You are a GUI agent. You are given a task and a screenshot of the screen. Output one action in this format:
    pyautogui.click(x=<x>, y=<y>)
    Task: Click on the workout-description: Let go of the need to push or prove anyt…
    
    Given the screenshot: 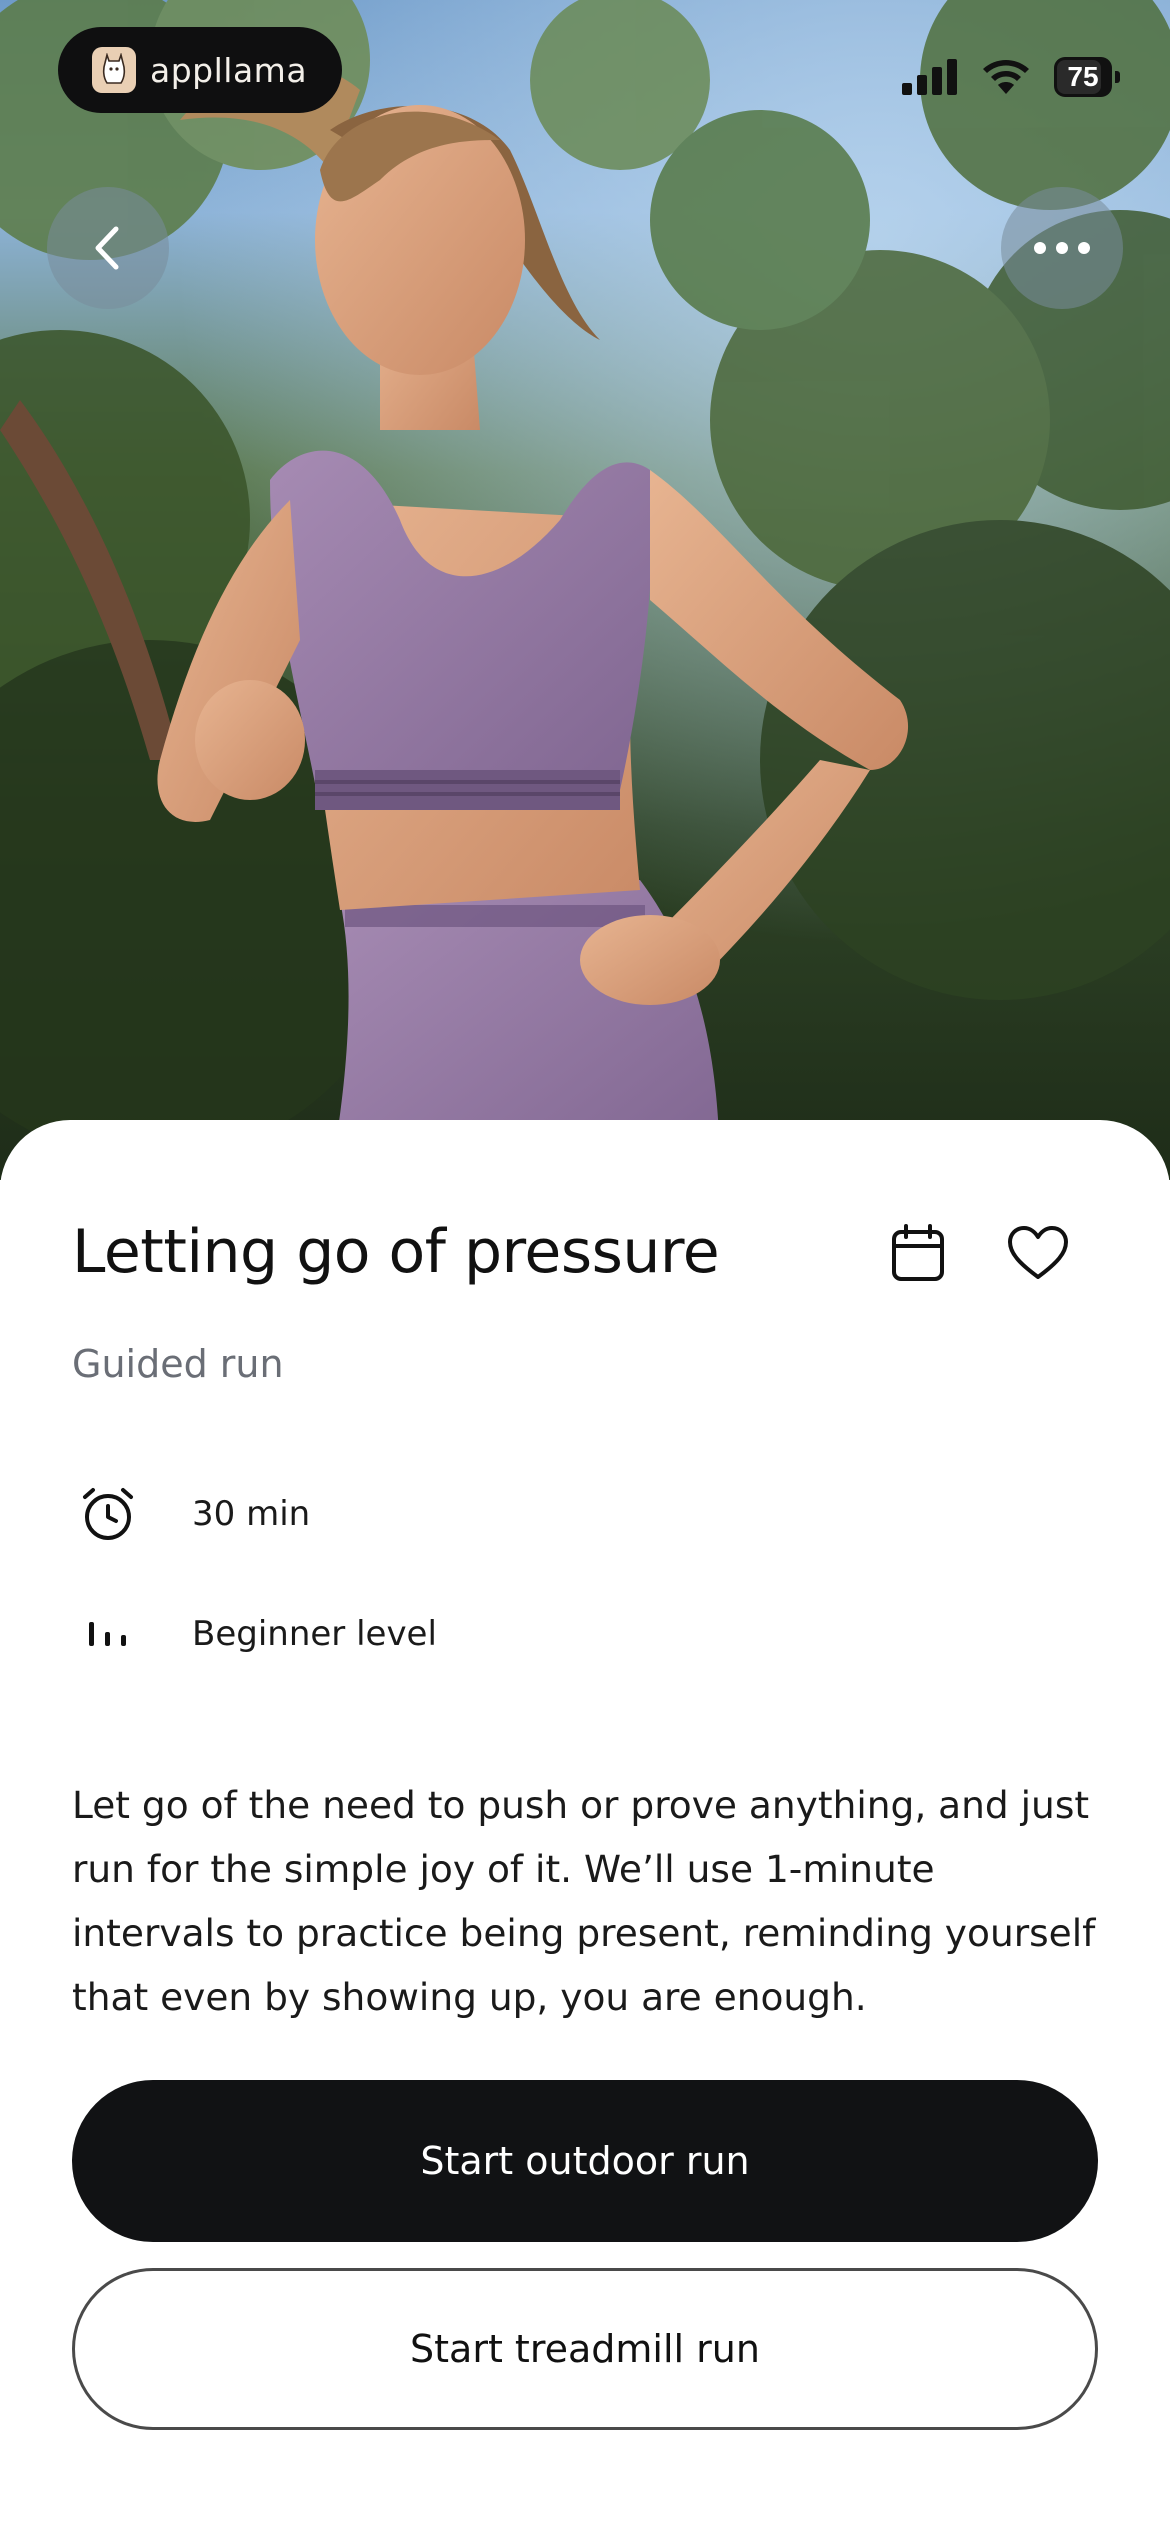 What is the action you would take?
    pyautogui.click(x=584, y=1901)
    